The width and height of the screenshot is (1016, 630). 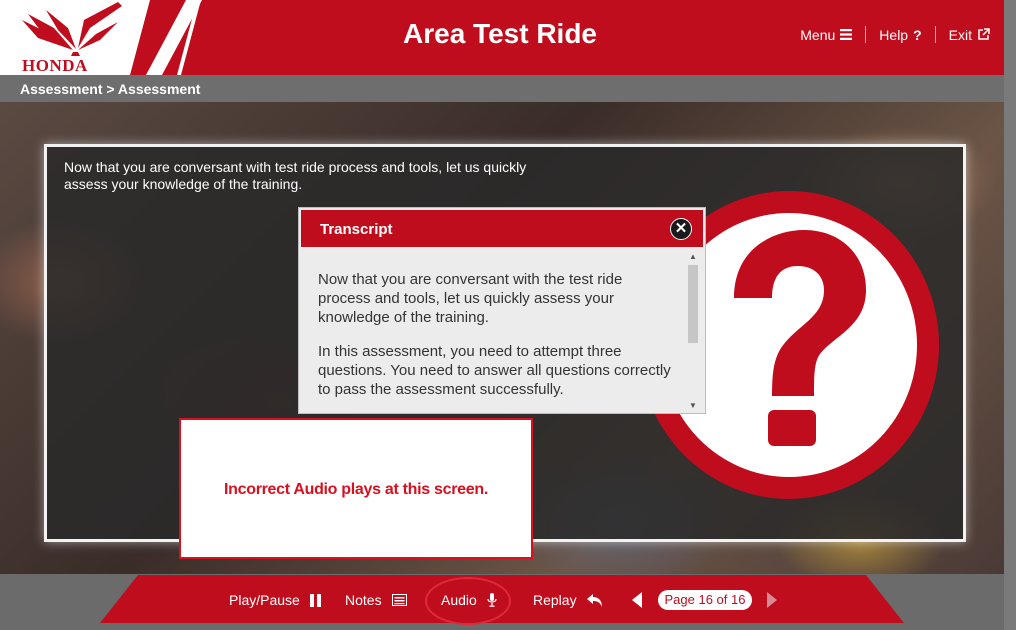 I want to click on audio-highlight-circle, so click(x=468, y=601).